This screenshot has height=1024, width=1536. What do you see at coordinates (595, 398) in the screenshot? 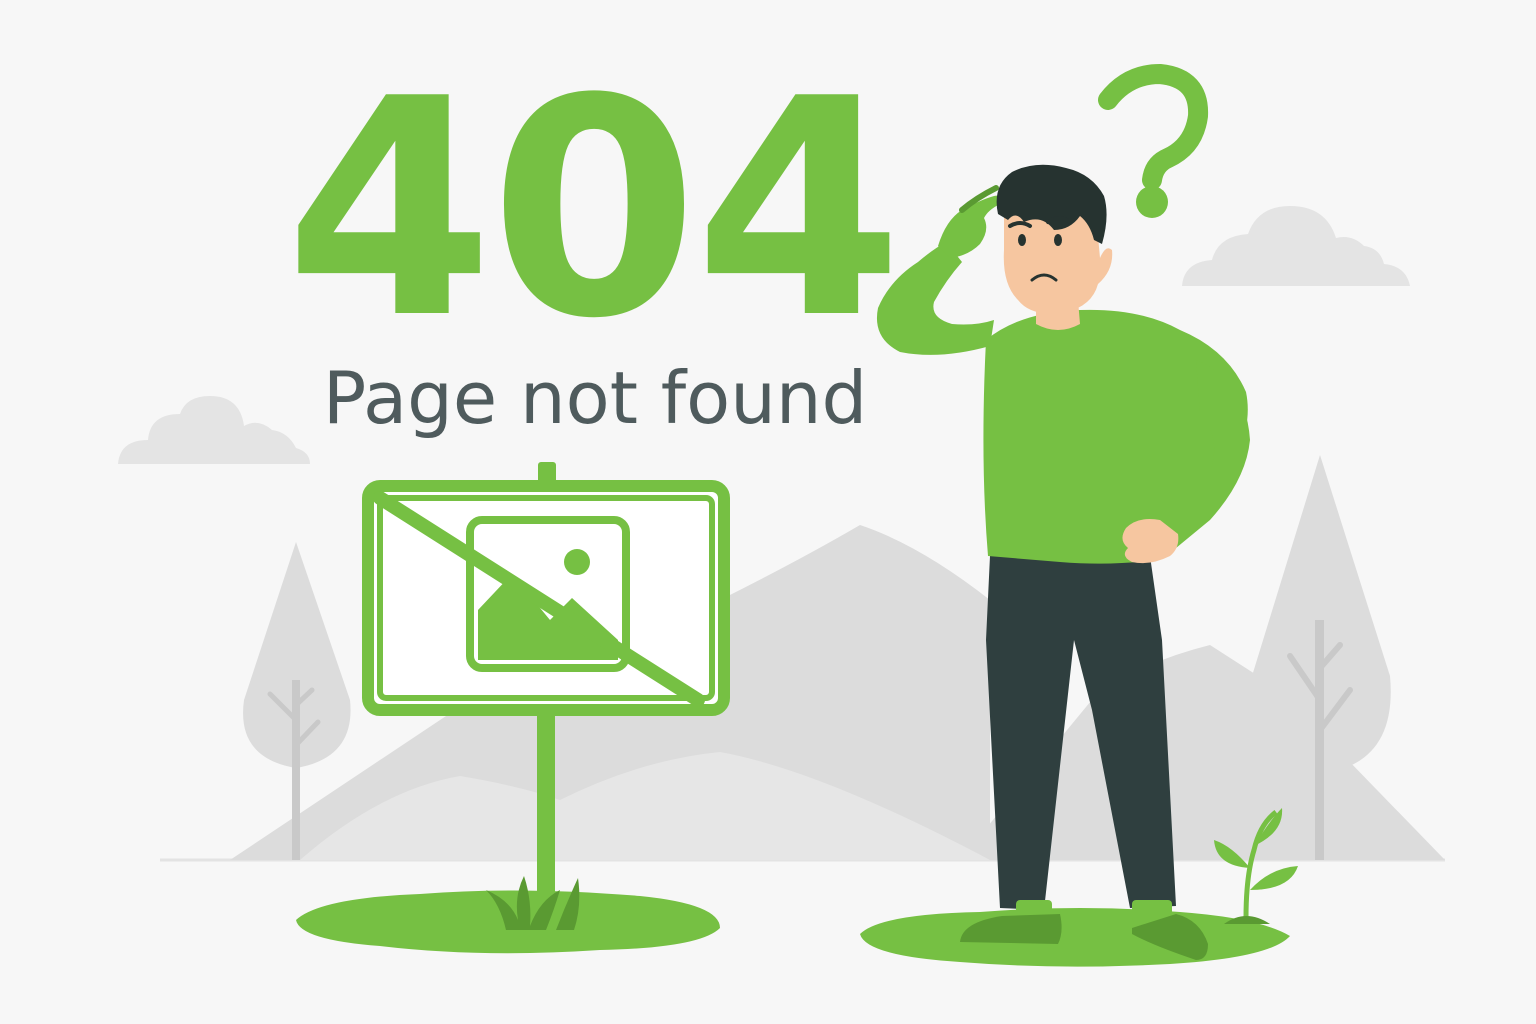
I see `error-message: Page not found` at bounding box center [595, 398].